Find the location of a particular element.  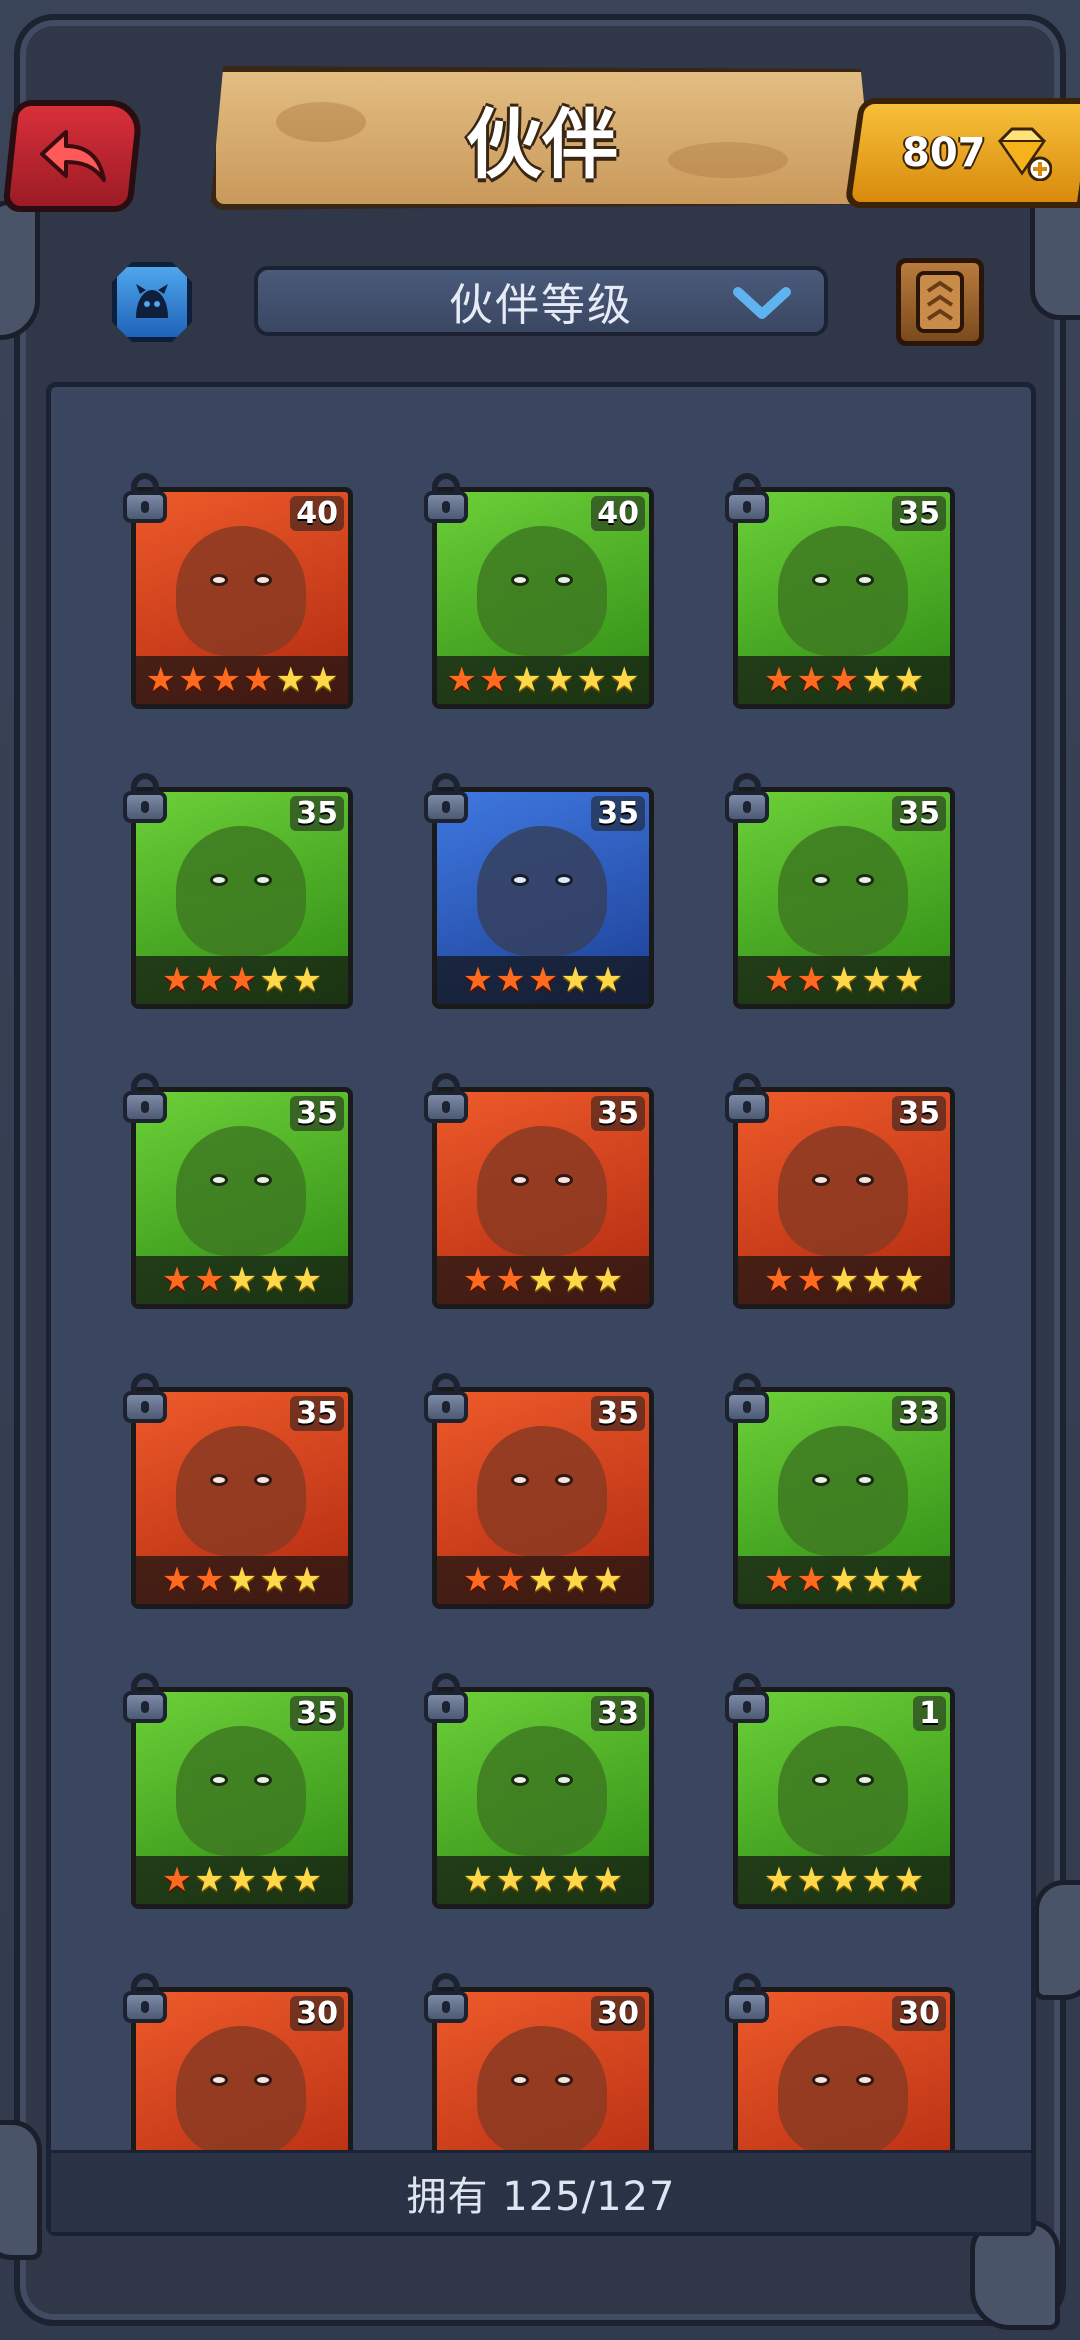

companion-level: 1 is located at coordinates (929, 1713).